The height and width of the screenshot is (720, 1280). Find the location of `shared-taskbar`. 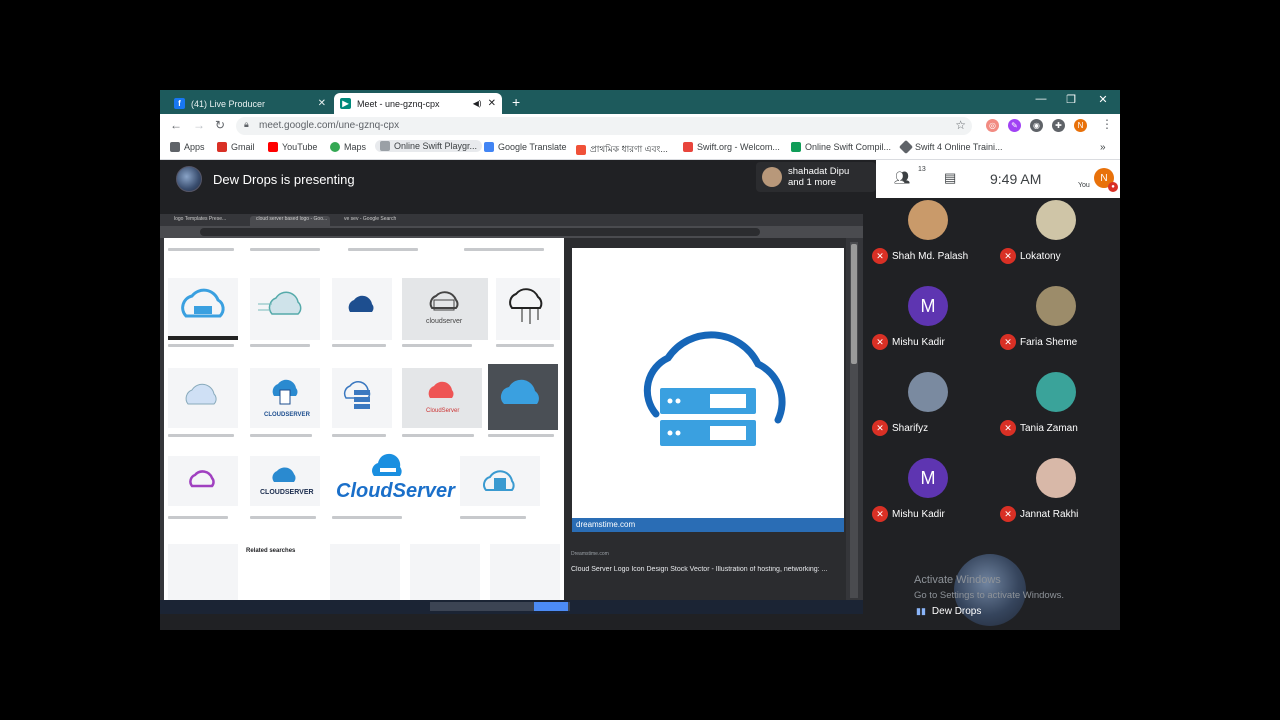

shared-taskbar is located at coordinates (511, 607).